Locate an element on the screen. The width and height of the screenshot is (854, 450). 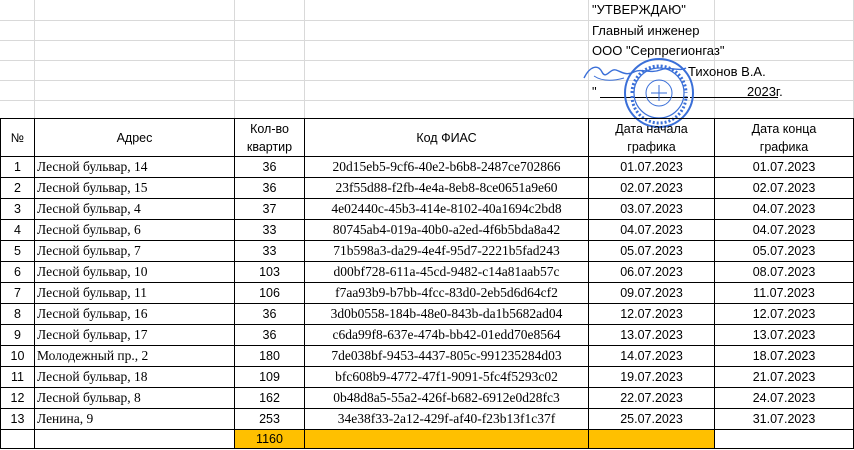
cell-start-date: 12.07.2023 is located at coordinates (651, 314).